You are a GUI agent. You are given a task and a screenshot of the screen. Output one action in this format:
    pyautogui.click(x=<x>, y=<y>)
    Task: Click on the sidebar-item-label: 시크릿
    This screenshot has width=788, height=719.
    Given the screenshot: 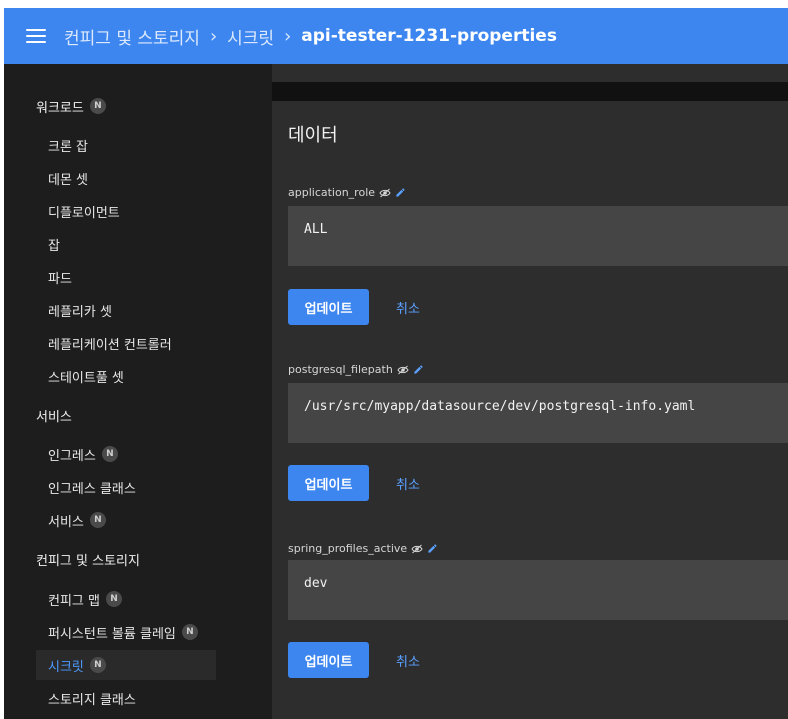 What is the action you would take?
    pyautogui.click(x=66, y=667)
    